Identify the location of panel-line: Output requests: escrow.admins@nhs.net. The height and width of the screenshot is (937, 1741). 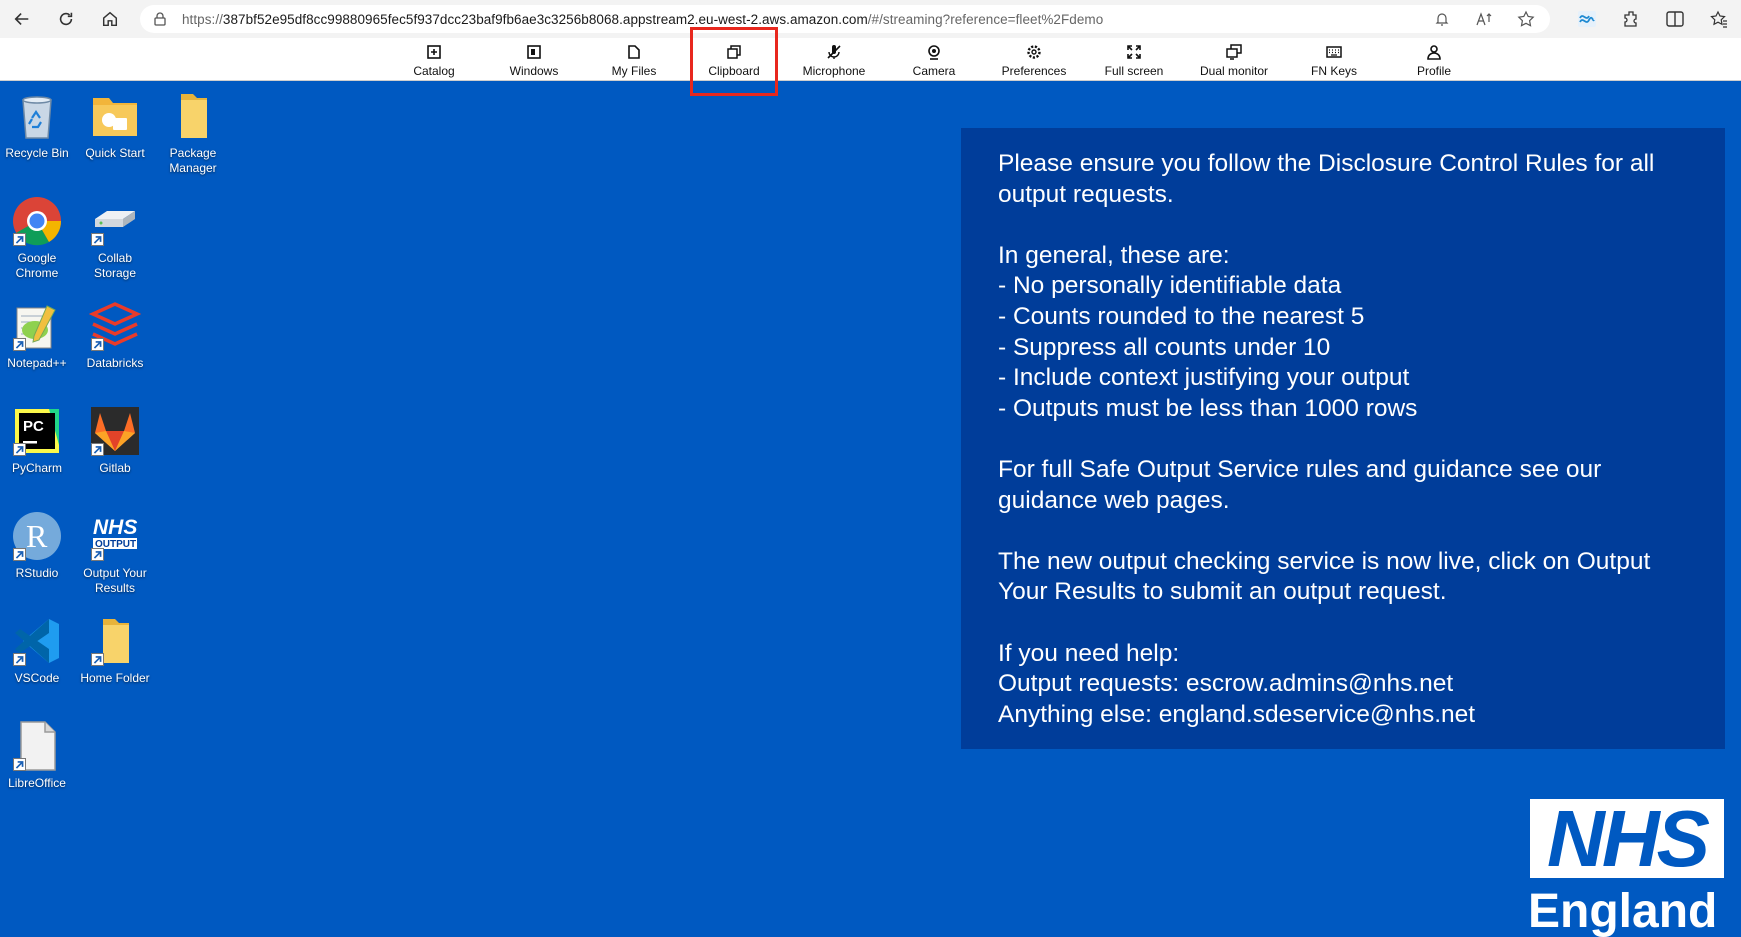
(1226, 684).